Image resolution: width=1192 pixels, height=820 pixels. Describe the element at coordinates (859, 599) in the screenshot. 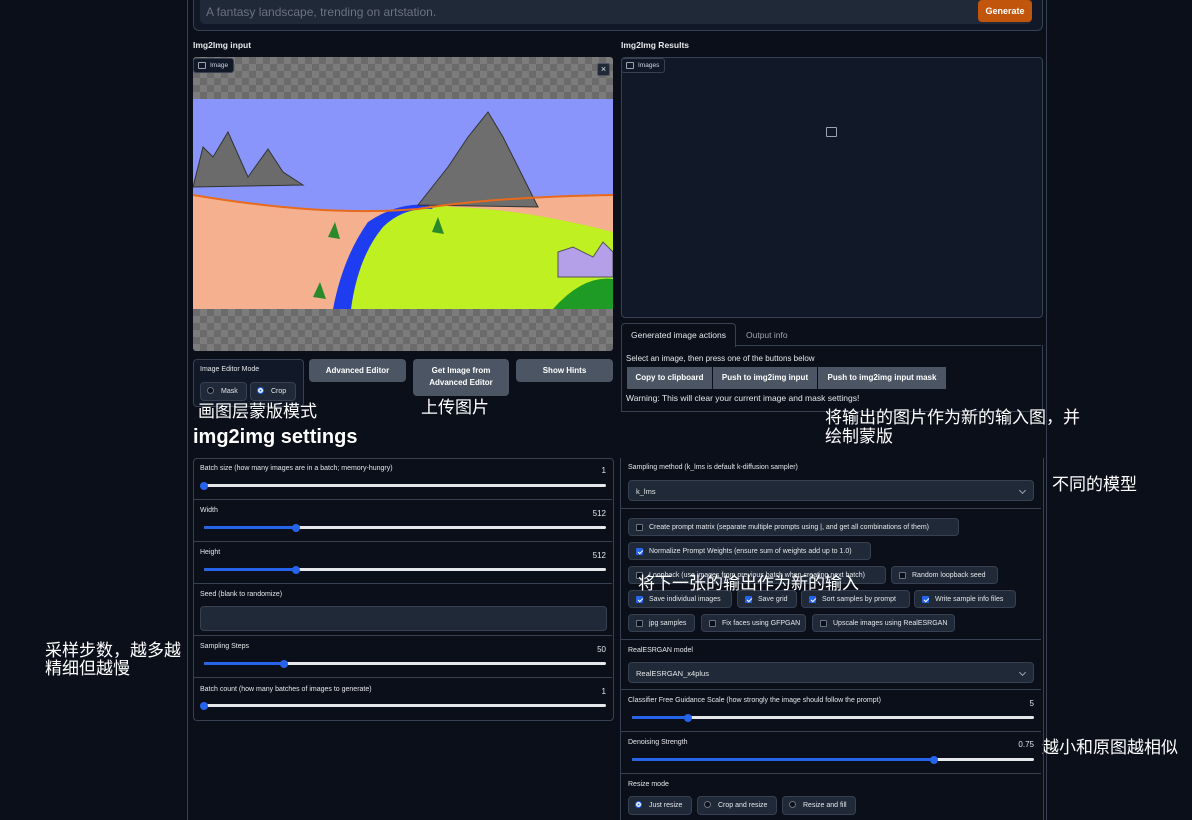

I see `checkbox-label: Sort samples by prompt` at that location.